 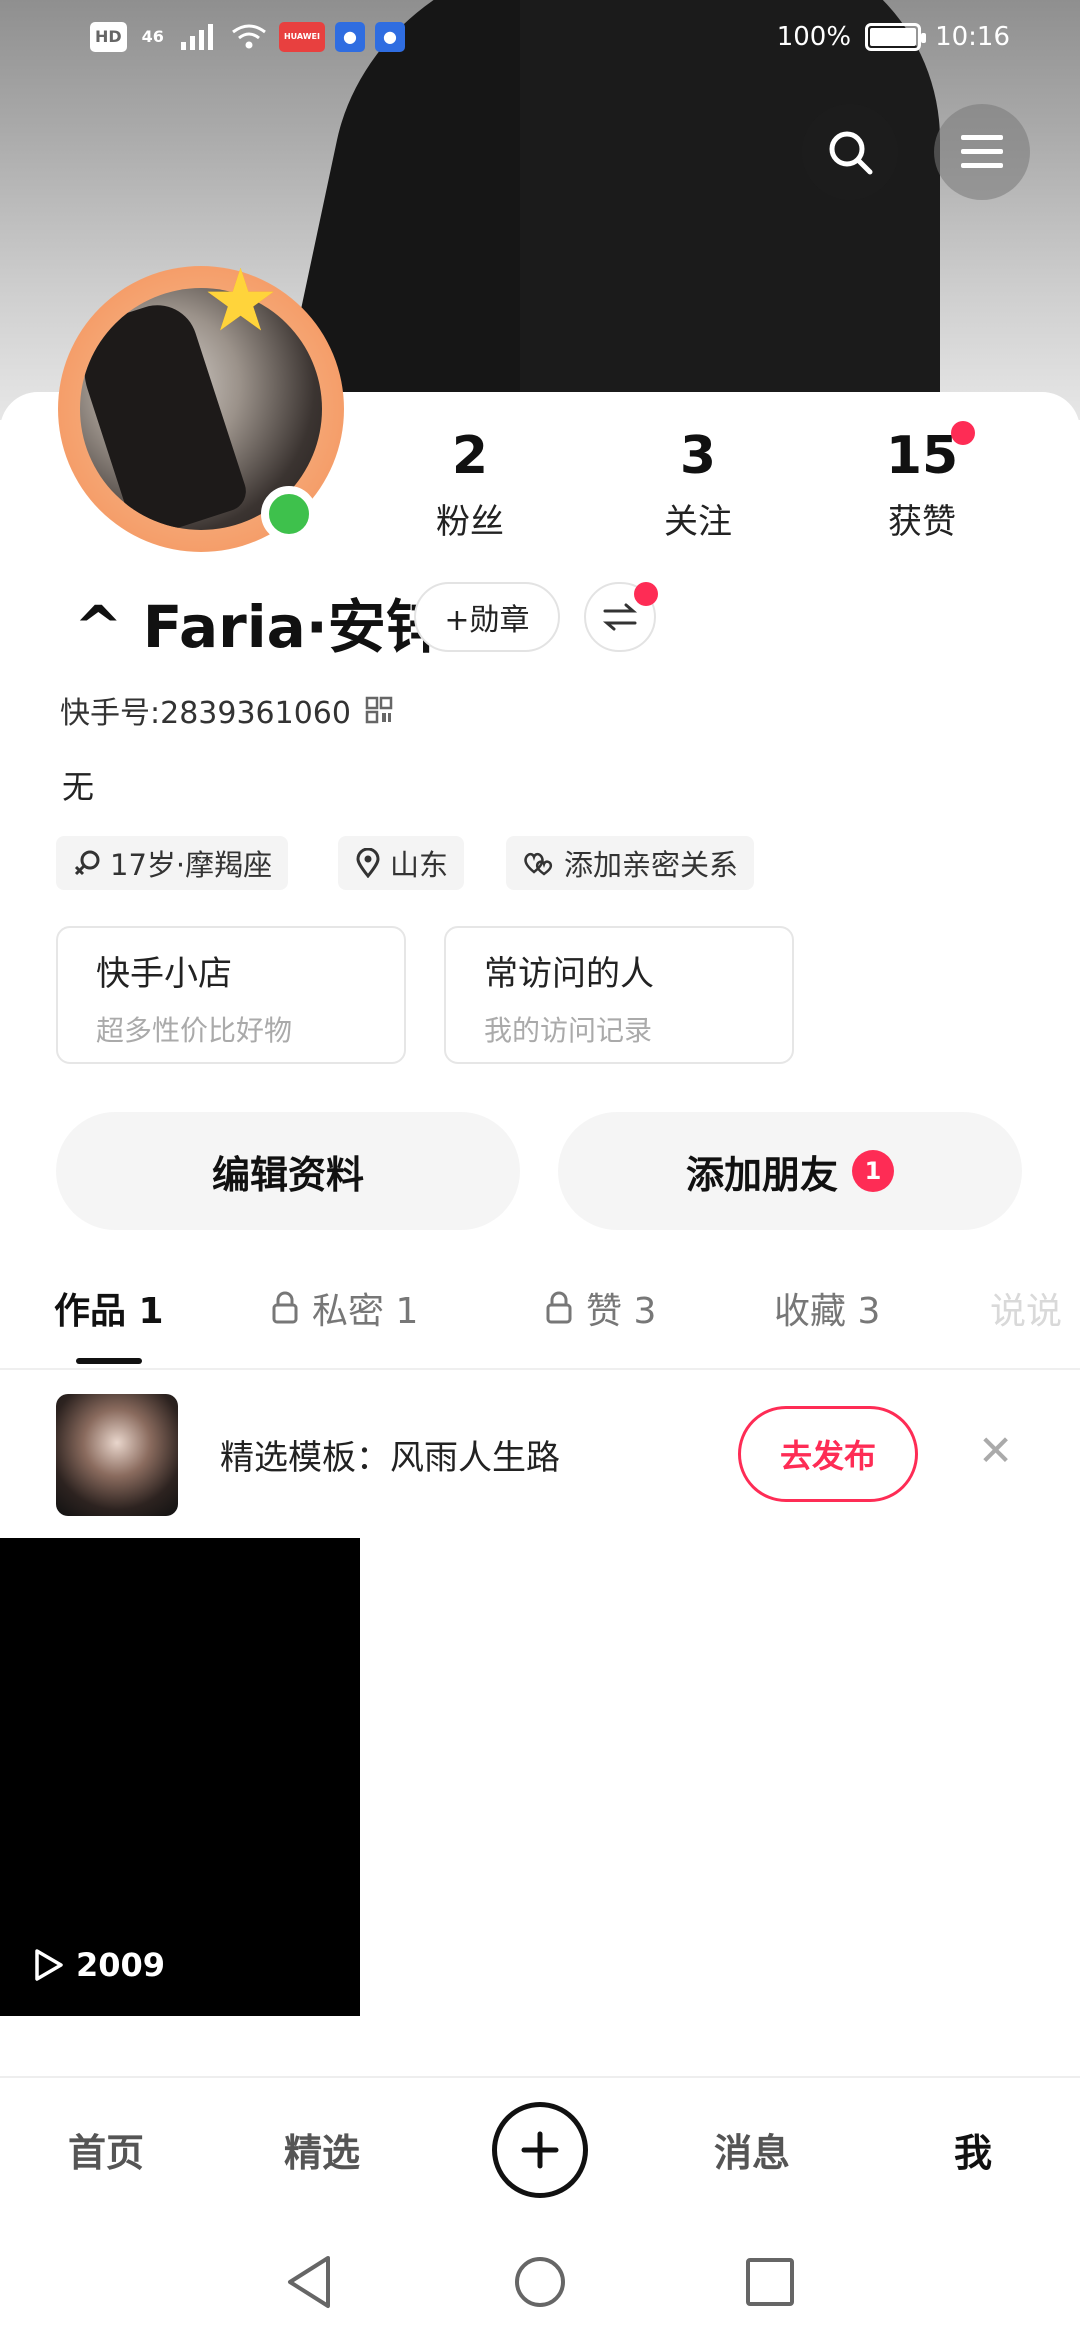 I want to click on hd-badge: HD, so click(x=108, y=37).